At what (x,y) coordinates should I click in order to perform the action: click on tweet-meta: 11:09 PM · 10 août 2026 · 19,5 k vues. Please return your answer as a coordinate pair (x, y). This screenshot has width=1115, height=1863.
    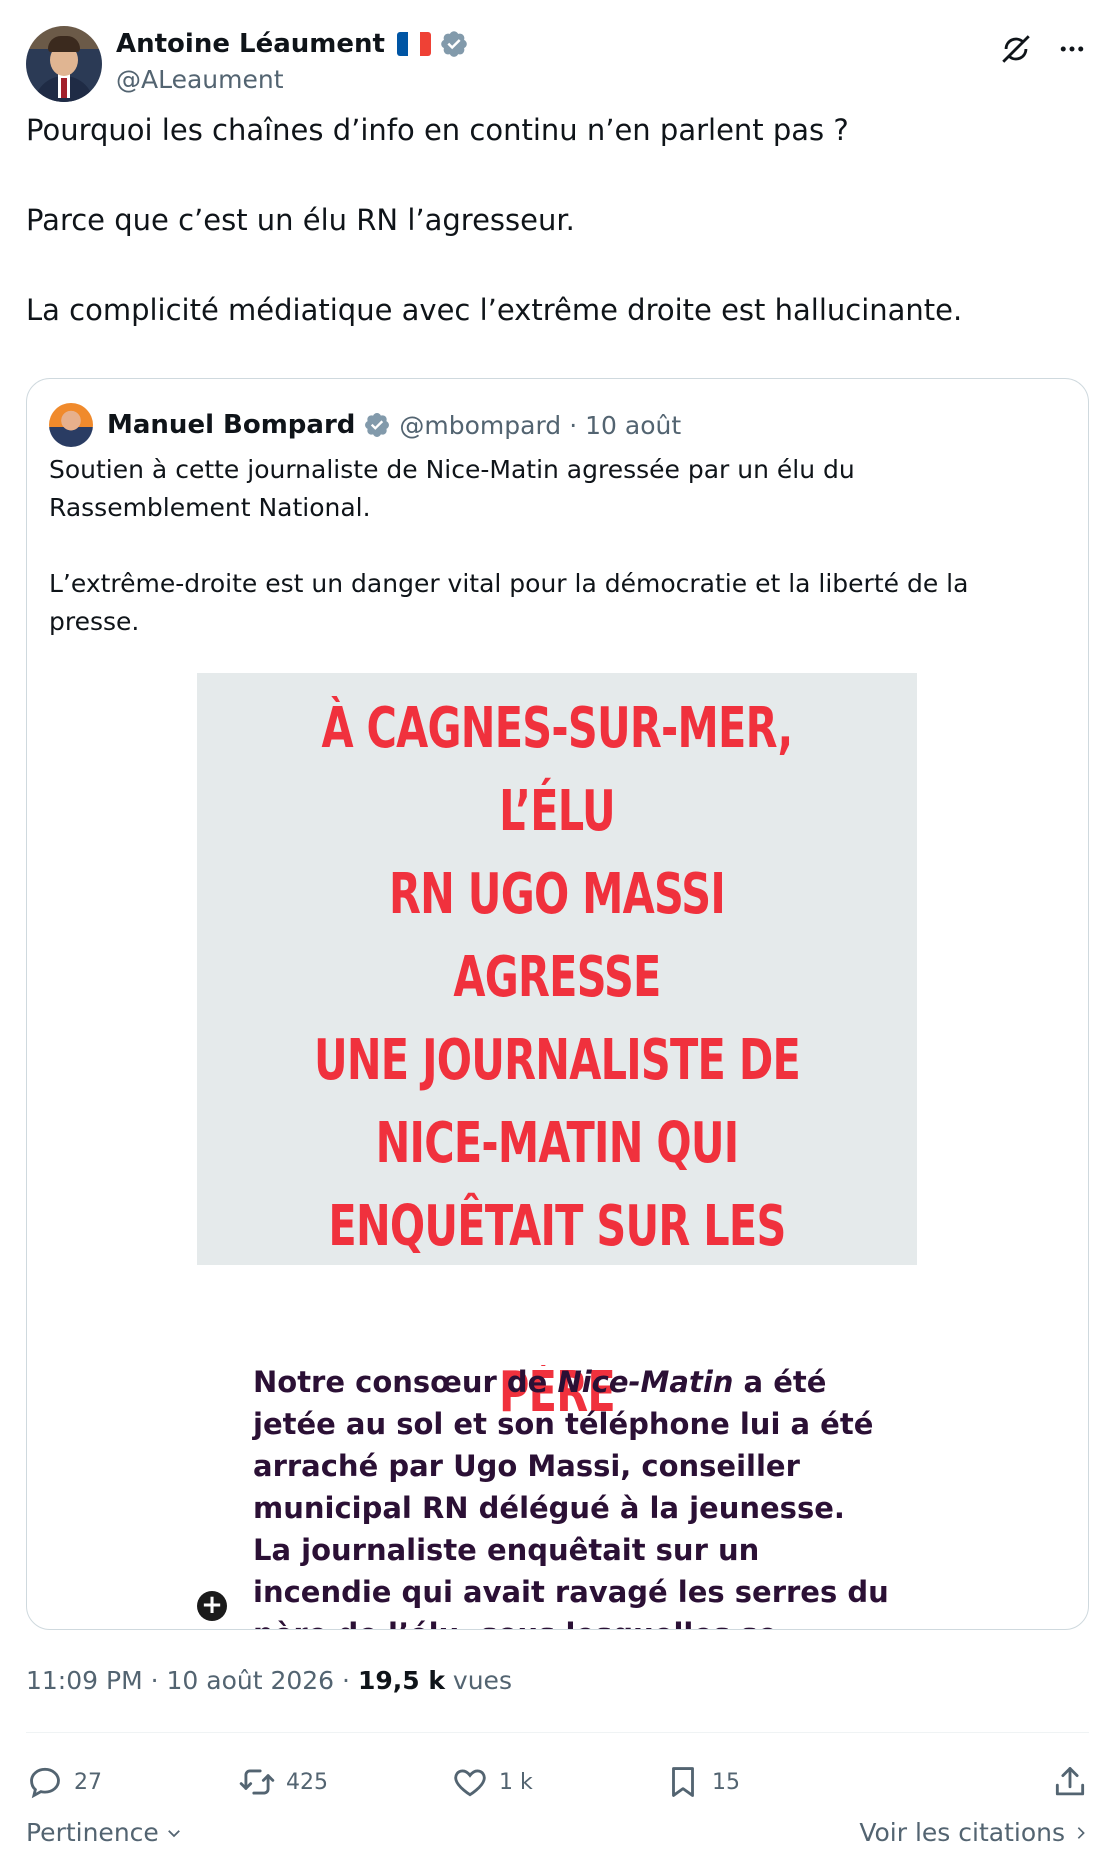
    Looking at the image, I should click on (269, 1680).